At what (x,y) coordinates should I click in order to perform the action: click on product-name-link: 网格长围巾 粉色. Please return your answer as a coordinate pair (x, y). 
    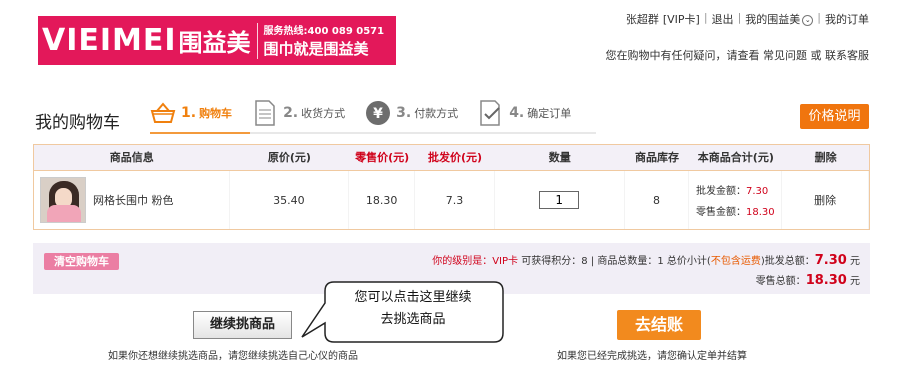
    Looking at the image, I should click on (133, 200).